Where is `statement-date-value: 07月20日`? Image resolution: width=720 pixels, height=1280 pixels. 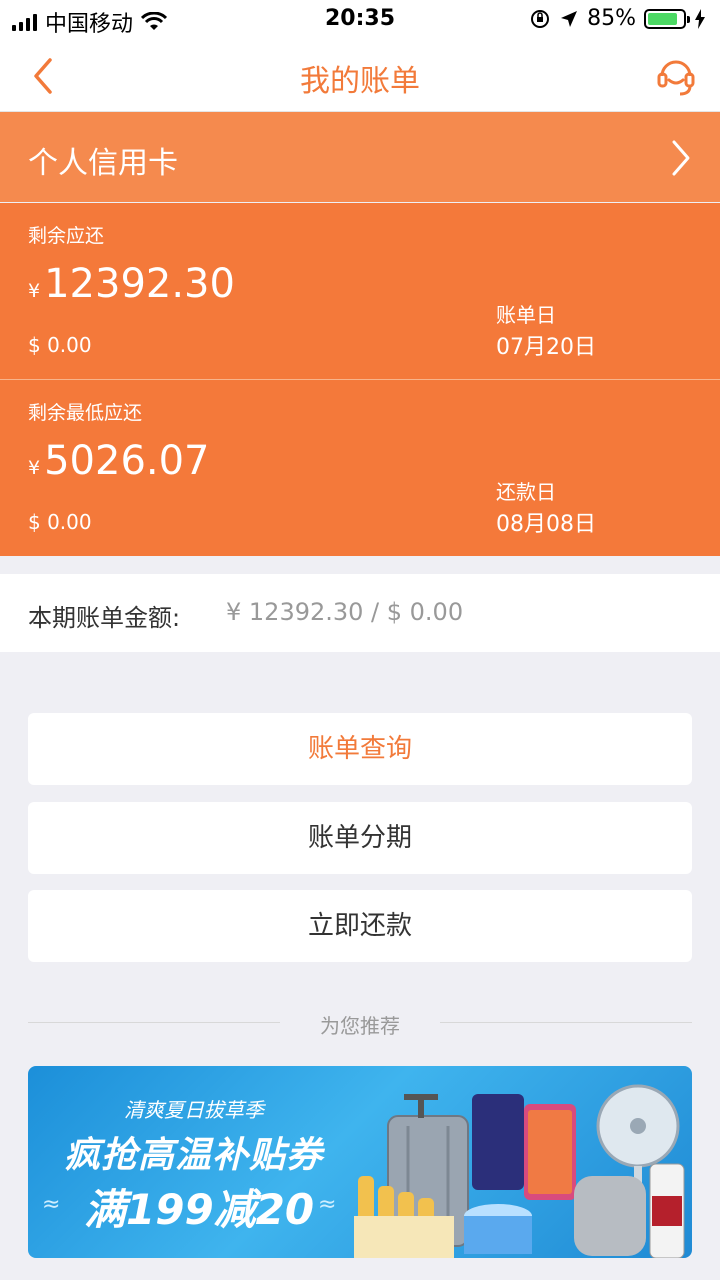
statement-date-value: 07月20日 is located at coordinates (546, 347).